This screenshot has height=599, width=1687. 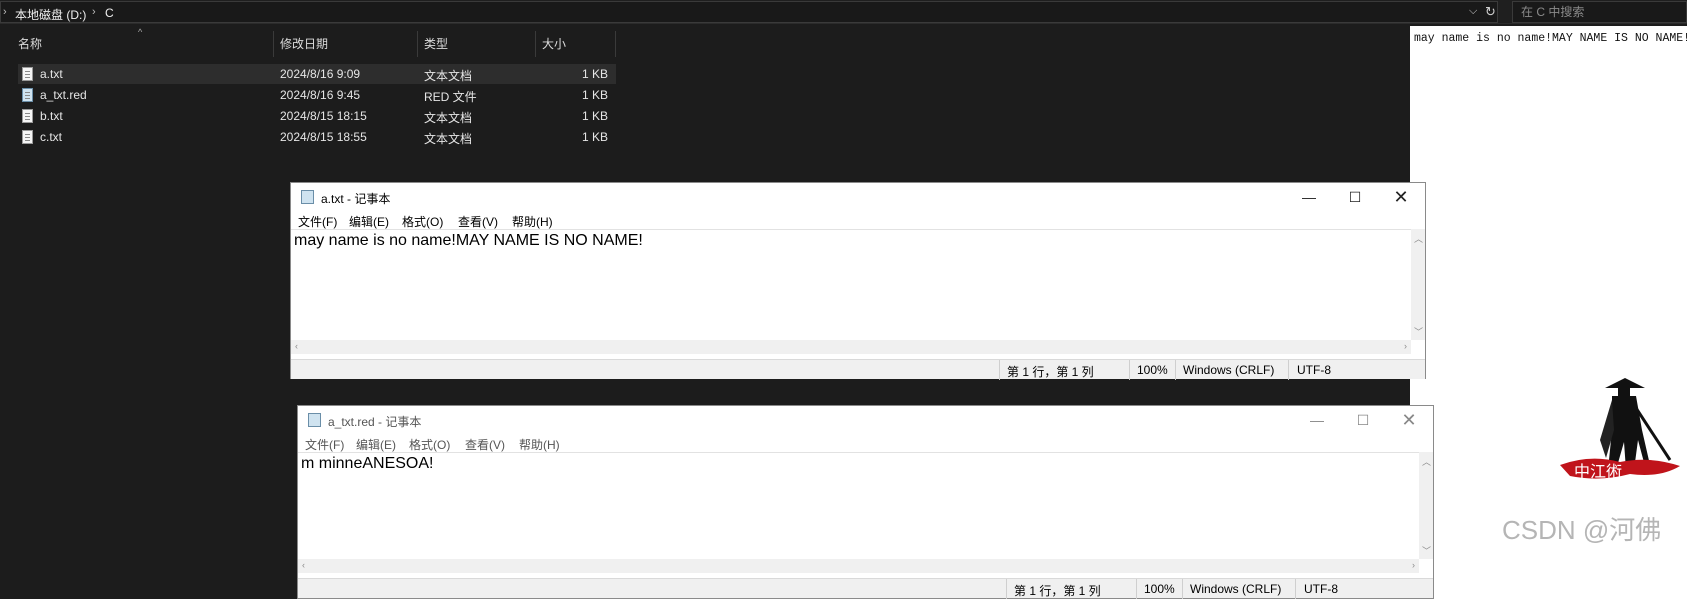 I want to click on text-content: m minneANESOA!, so click(x=367, y=464).